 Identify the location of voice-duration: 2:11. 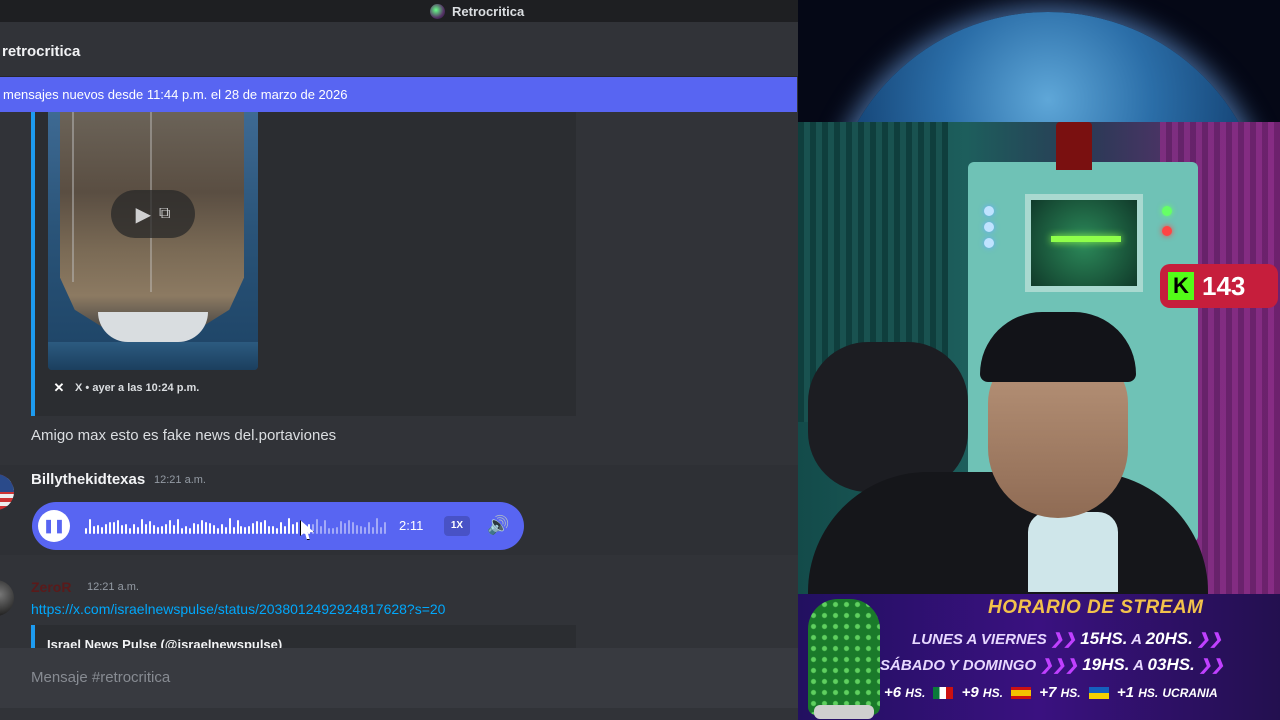
(411, 525).